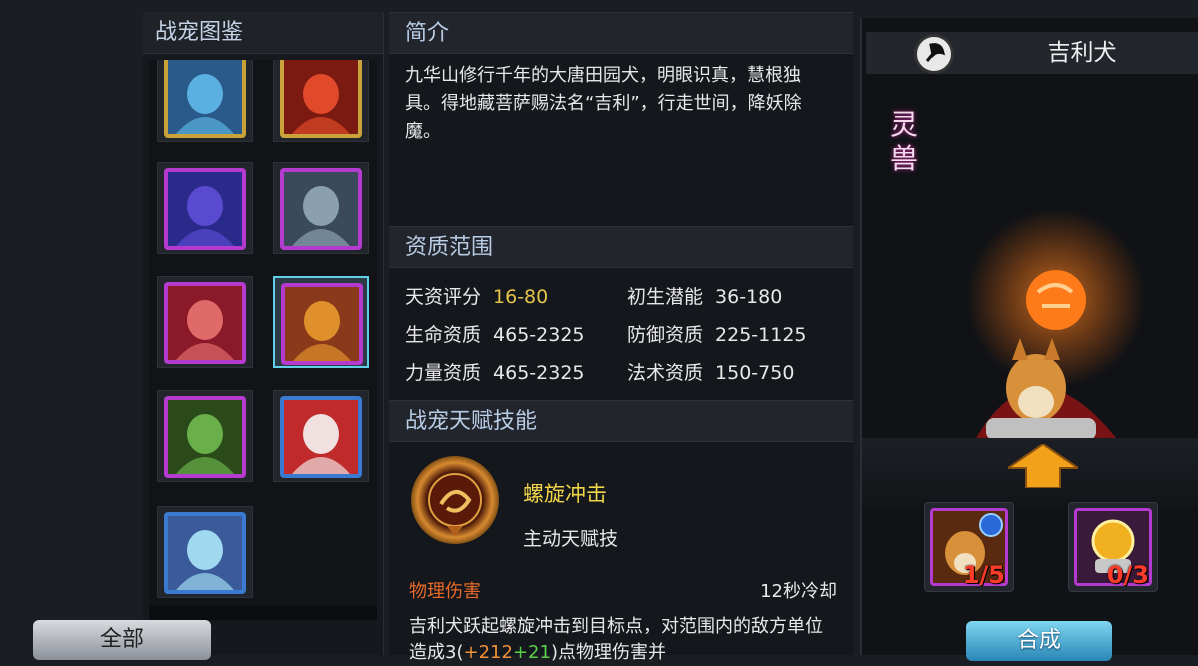 This screenshot has height=666, width=1198. What do you see at coordinates (1043, 465) in the screenshot?
I see `upgrade-arrow-icon` at bounding box center [1043, 465].